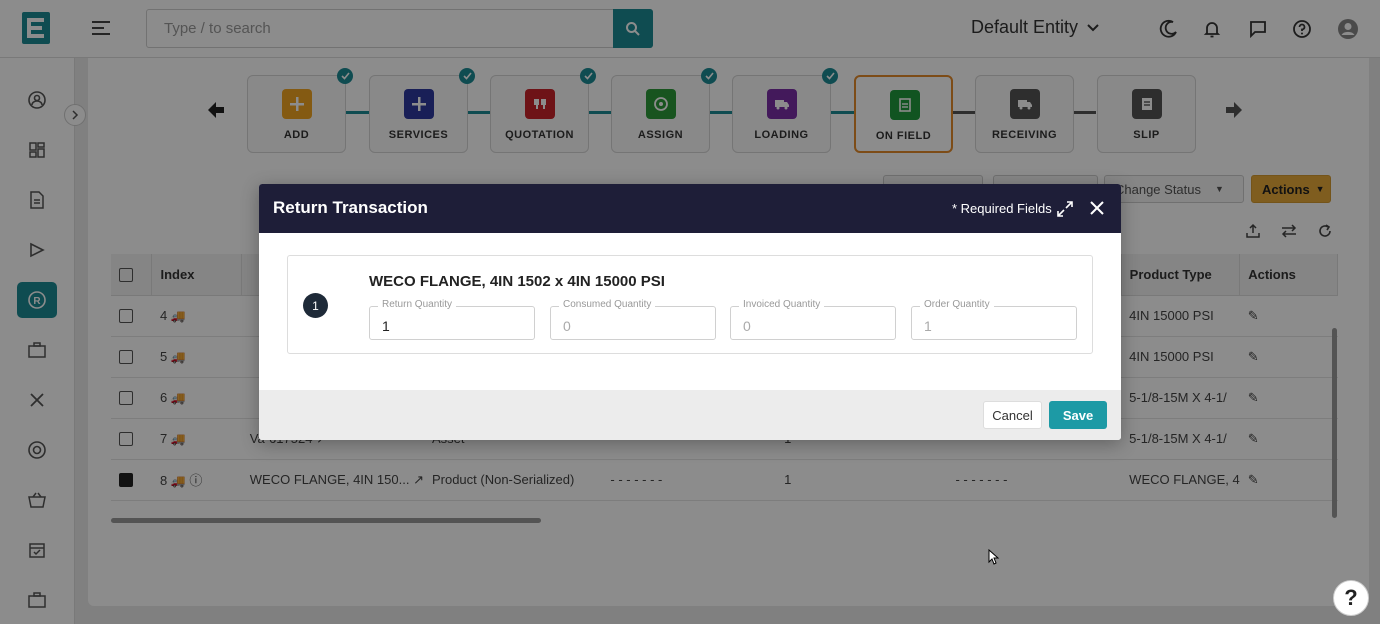 The image size is (1380, 624). Describe the element at coordinates (1078, 415) in the screenshot. I see `save-button: Save` at that location.